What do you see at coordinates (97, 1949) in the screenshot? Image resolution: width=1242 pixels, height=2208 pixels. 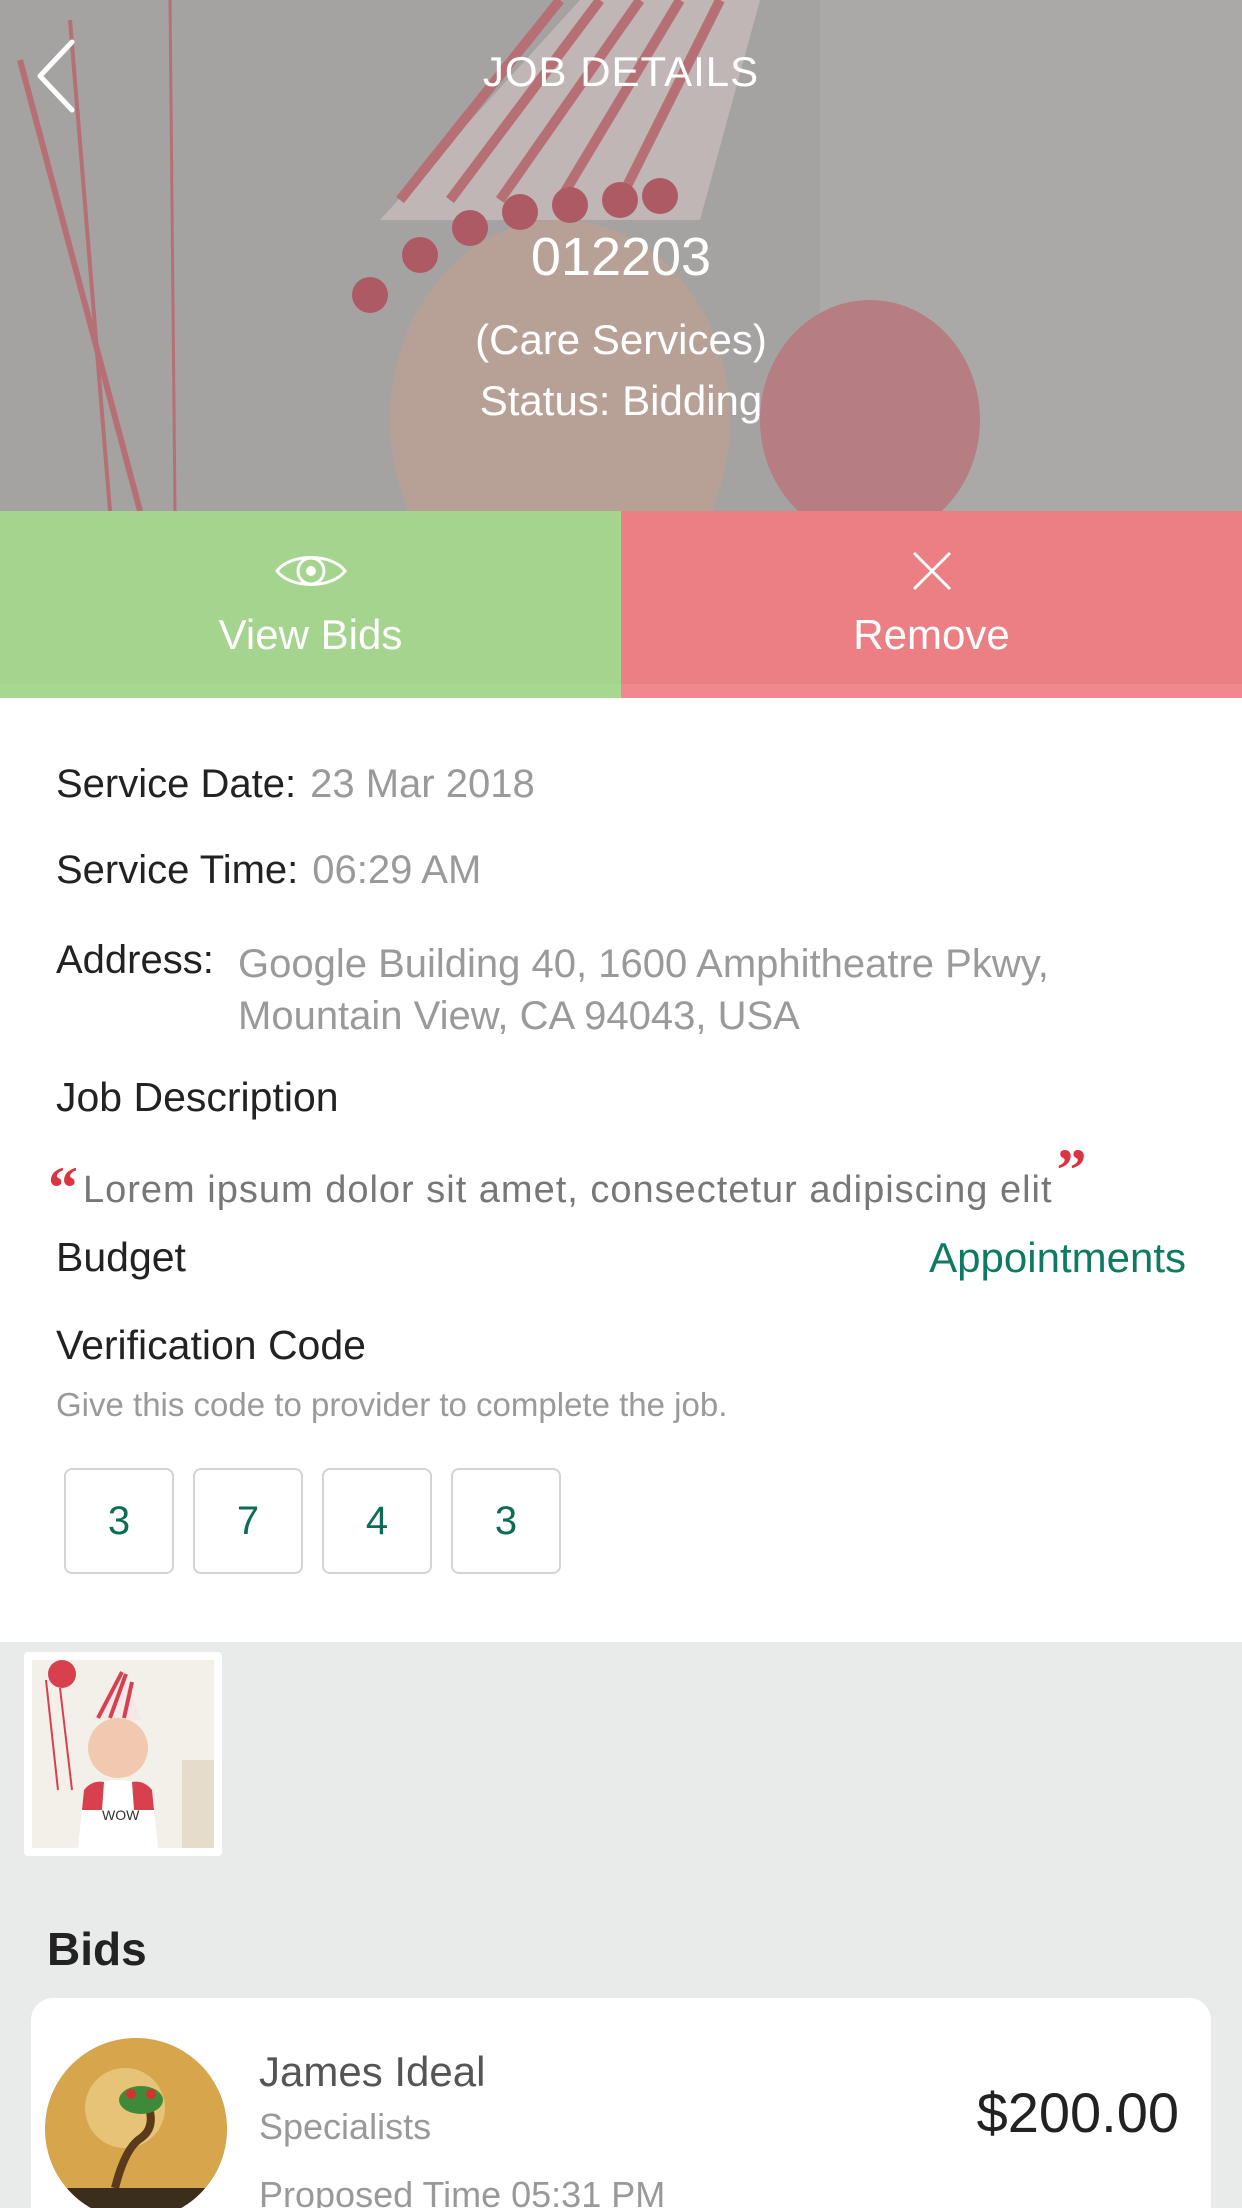 I see `bids-section-title: Bids` at bounding box center [97, 1949].